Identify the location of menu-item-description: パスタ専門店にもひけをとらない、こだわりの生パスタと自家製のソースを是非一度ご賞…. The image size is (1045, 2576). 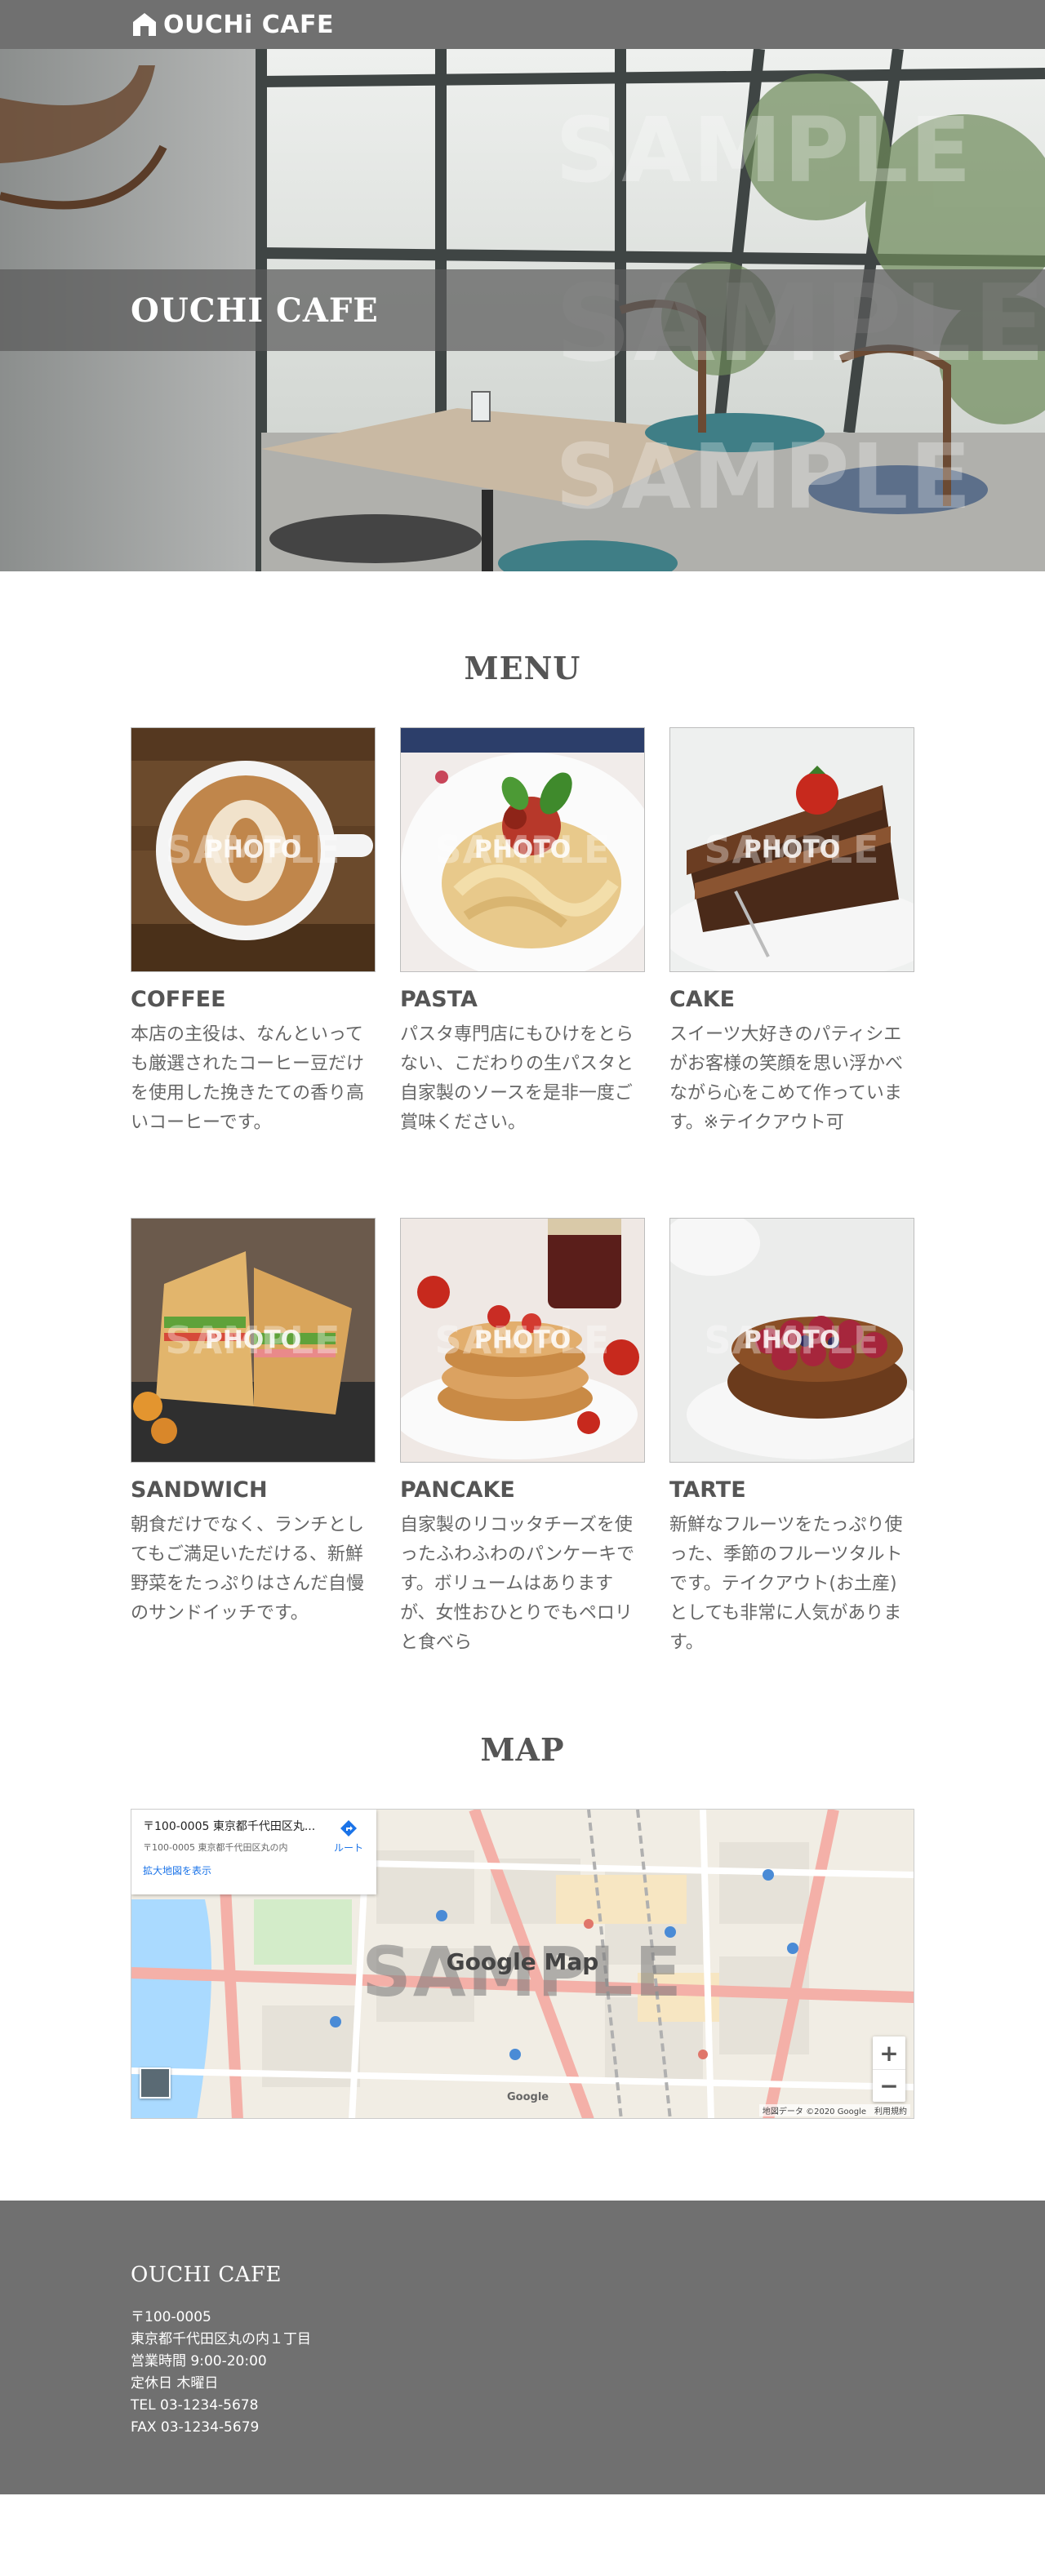
(517, 1078).